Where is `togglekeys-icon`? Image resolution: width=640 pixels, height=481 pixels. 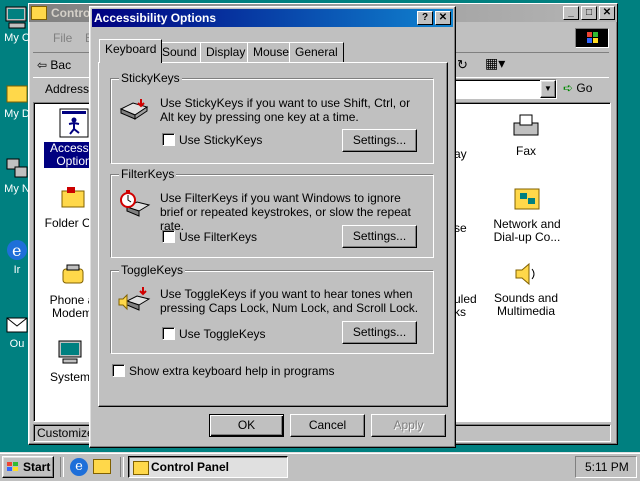 togglekeys-icon is located at coordinates (134, 299).